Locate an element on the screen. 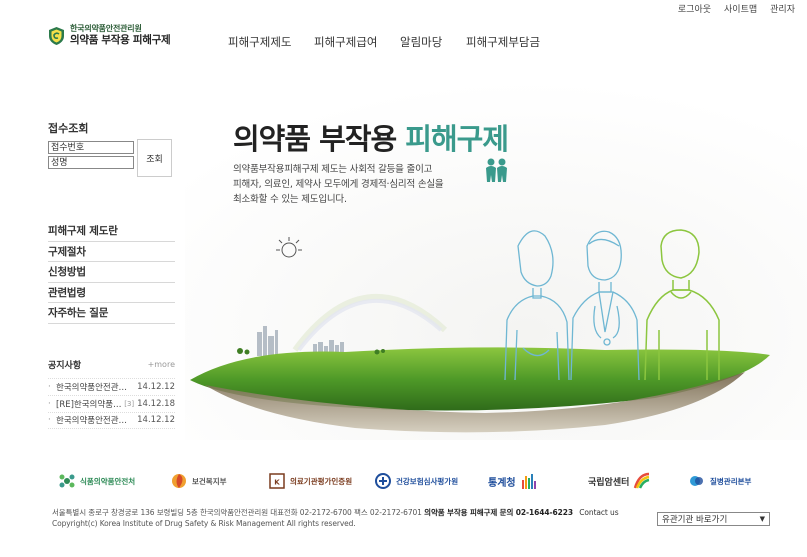 This screenshot has width=807, height=557. related-sites-label: 유관기관 바로가기 is located at coordinates (695, 520).